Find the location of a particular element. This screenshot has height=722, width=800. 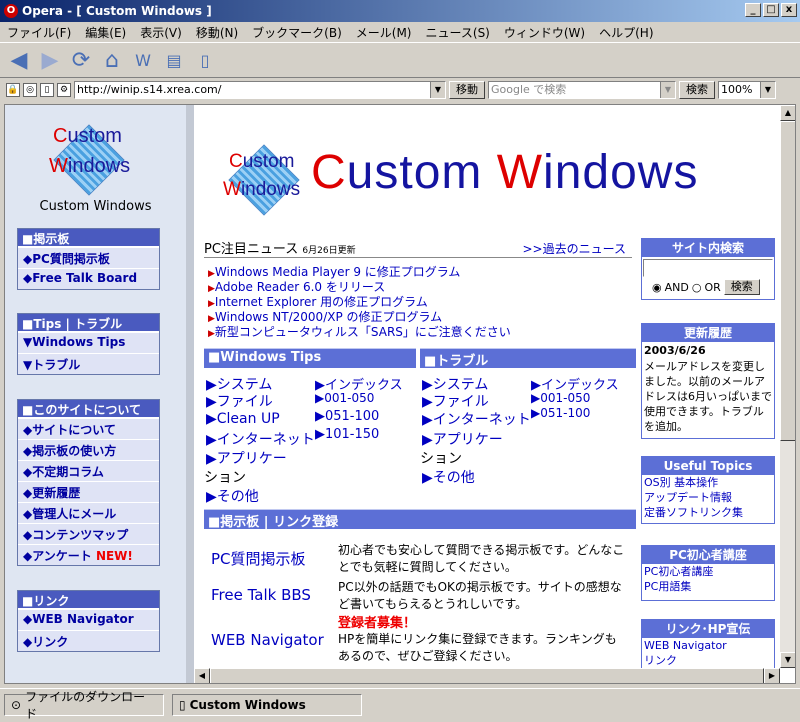

window-title: Opera - [ Custom Windows ] is located at coordinates (117, 11).